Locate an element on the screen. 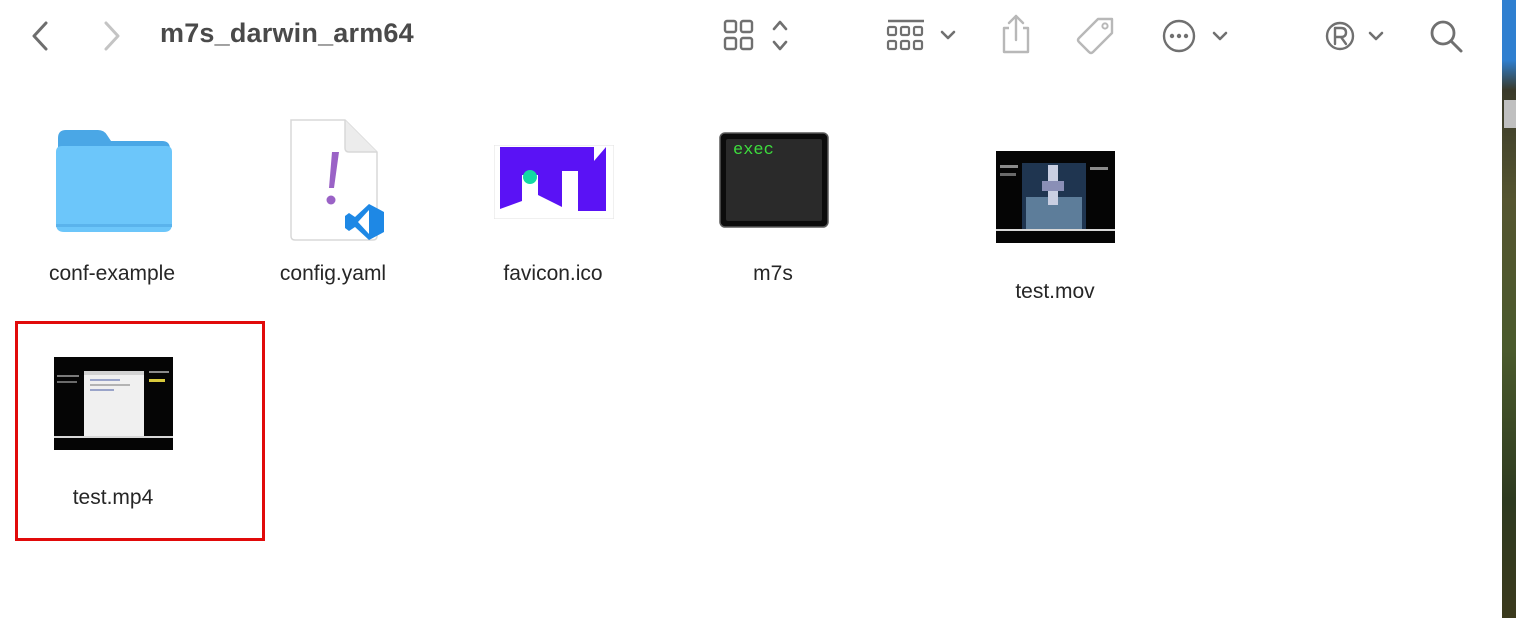 Image resolution: width=1516 pixels, height=618 pixels. share-button is located at coordinates (1016, 34).